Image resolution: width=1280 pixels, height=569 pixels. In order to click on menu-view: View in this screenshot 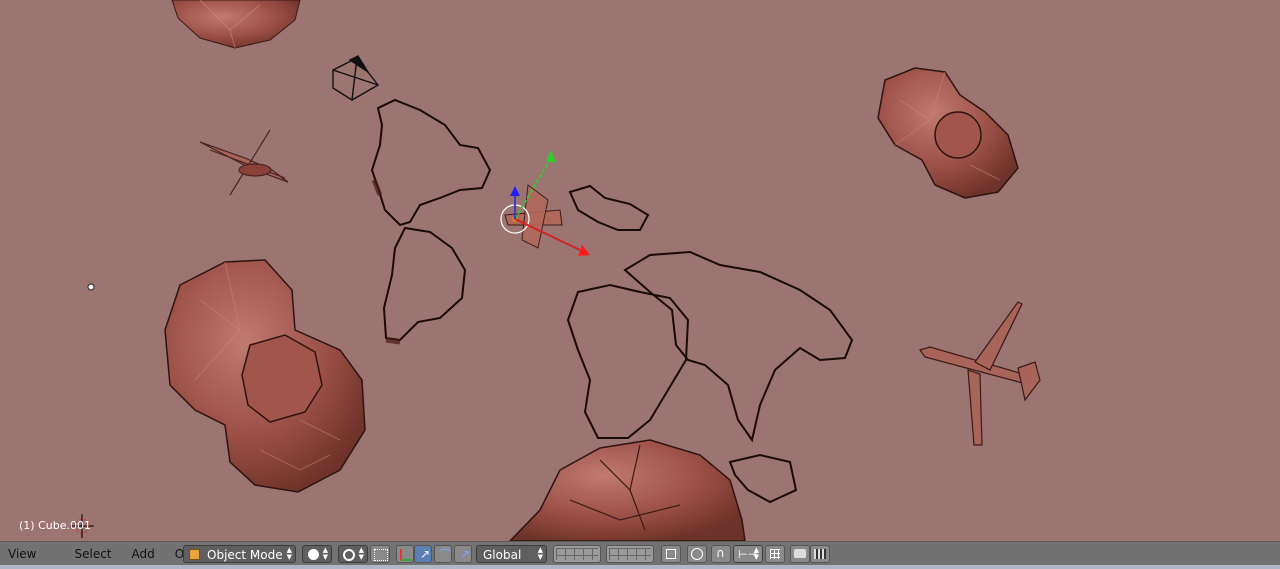, I will do `click(22, 554)`.